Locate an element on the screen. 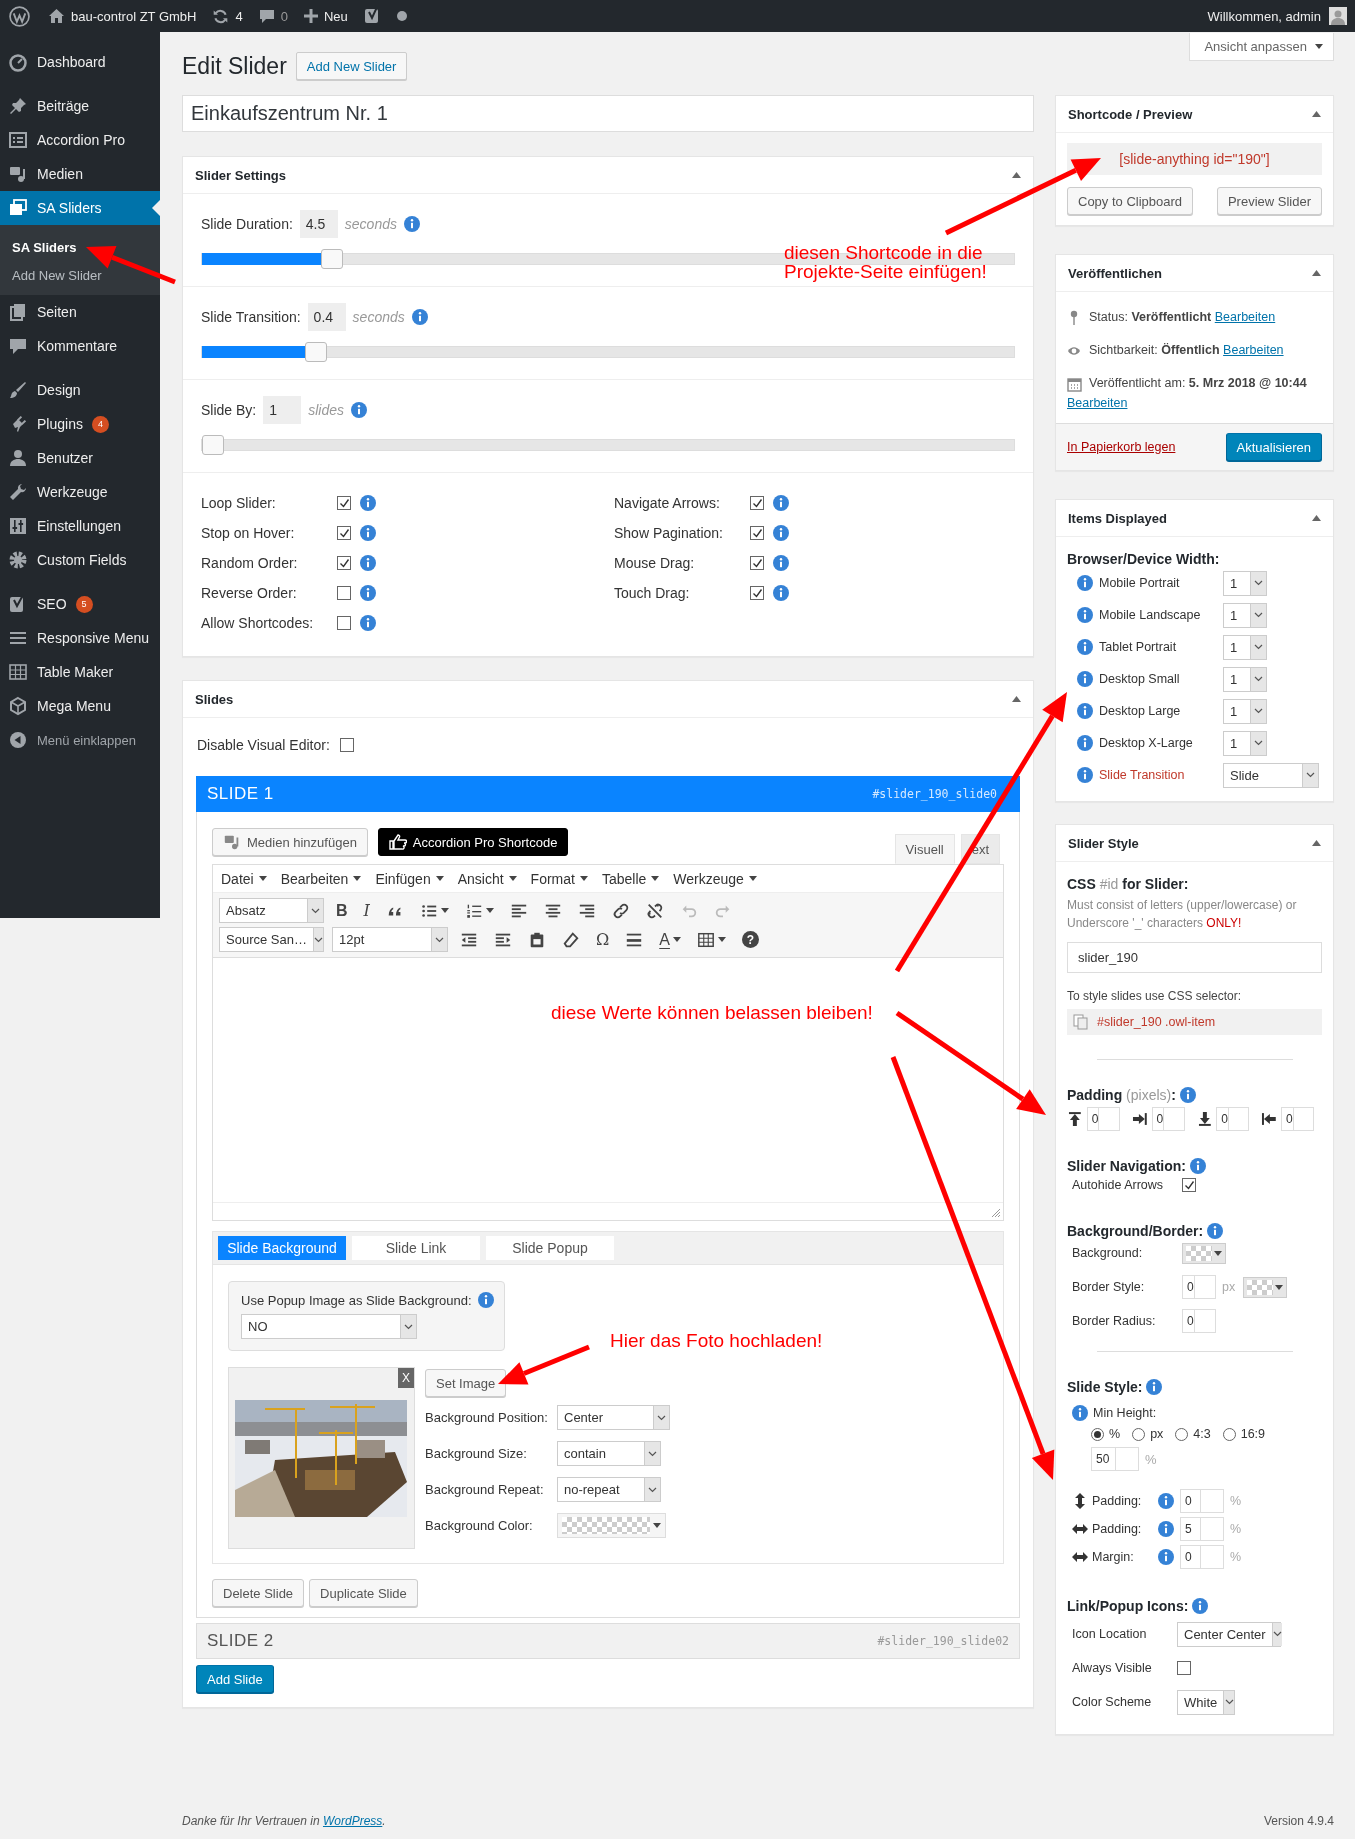  slide-header: SLIDE 1 #slider_190_slide0 is located at coordinates (608, 794).